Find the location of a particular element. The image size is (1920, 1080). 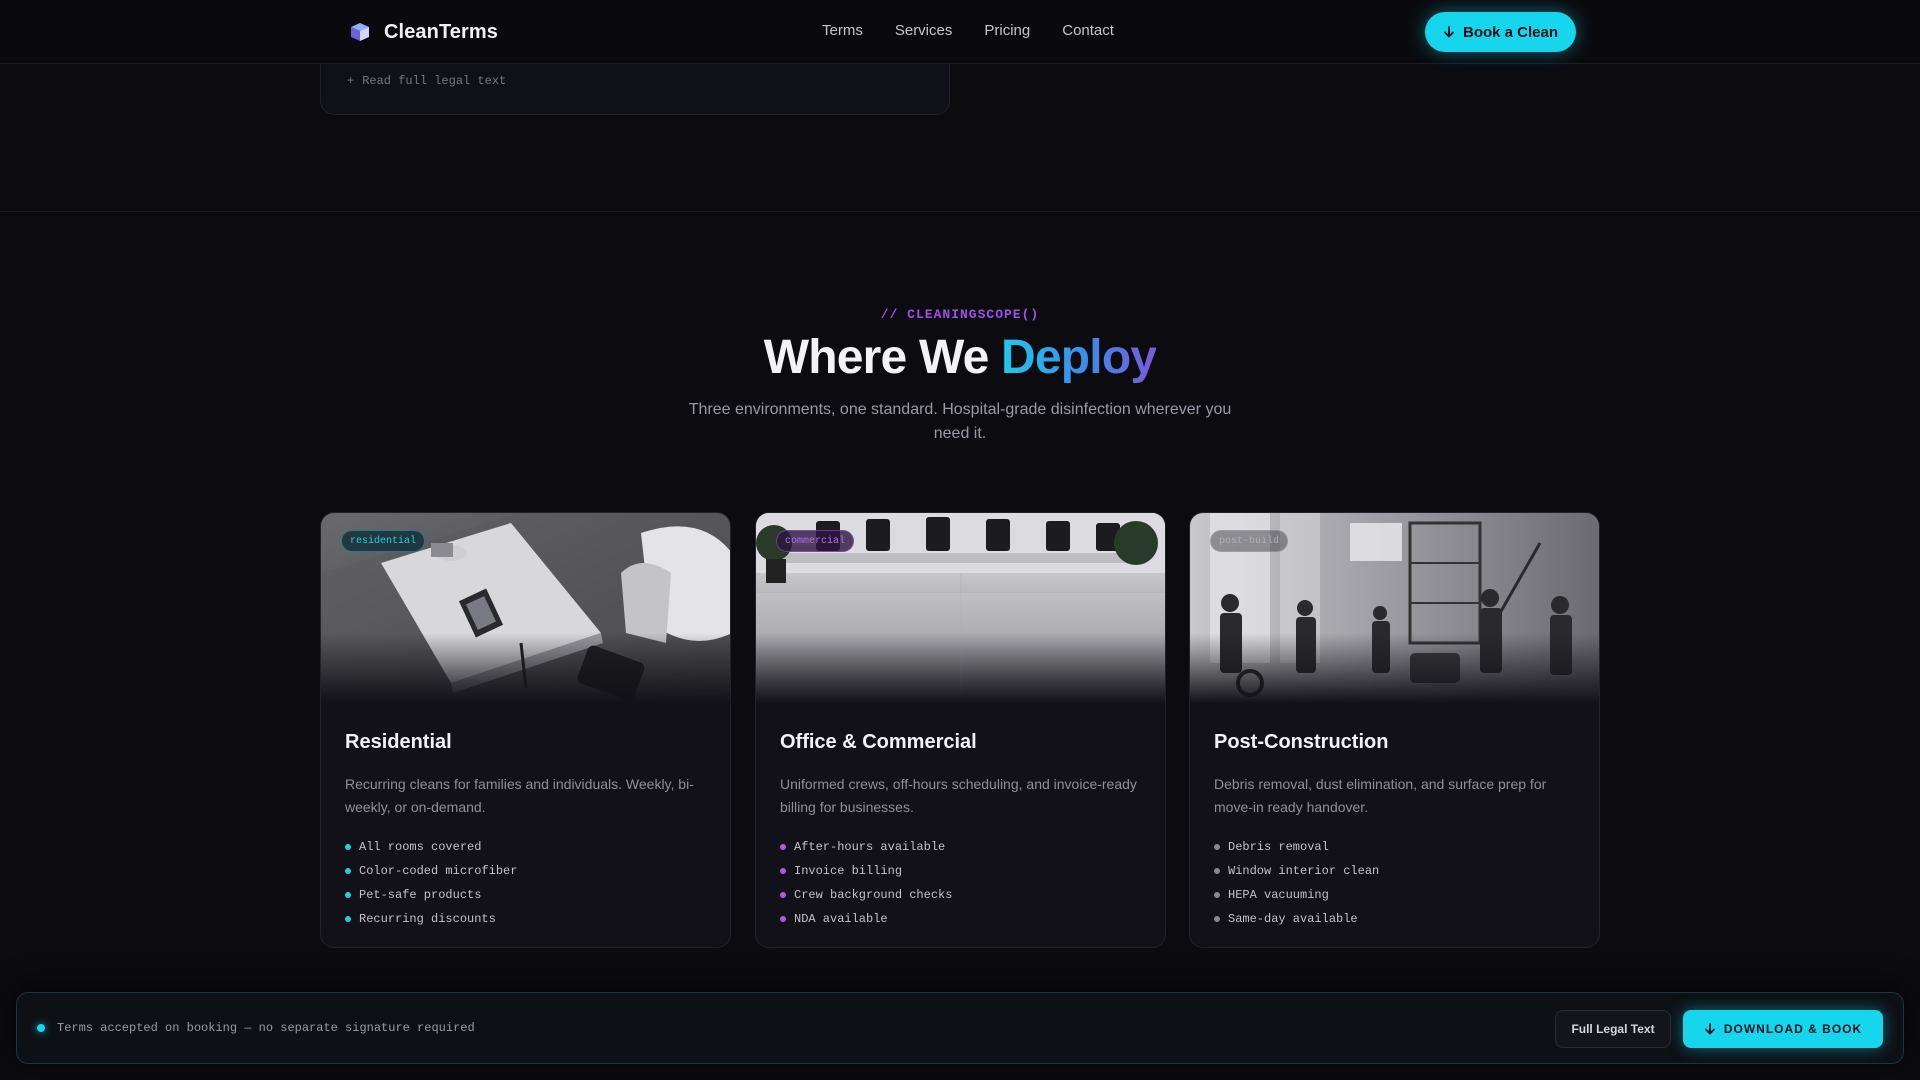

feature-item: Window interior clean is located at coordinates (1296, 871).